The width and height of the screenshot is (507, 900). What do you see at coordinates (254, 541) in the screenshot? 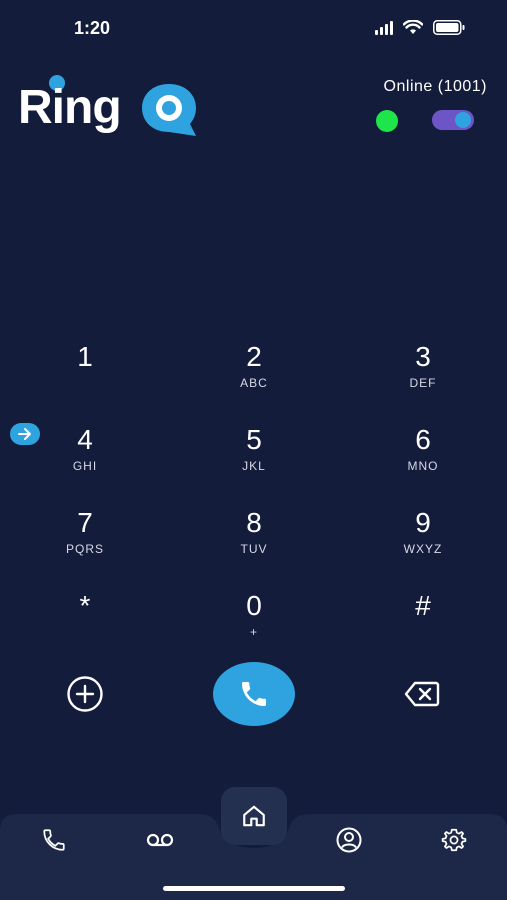
I see `dial-key-8: 8 TUV` at bounding box center [254, 541].